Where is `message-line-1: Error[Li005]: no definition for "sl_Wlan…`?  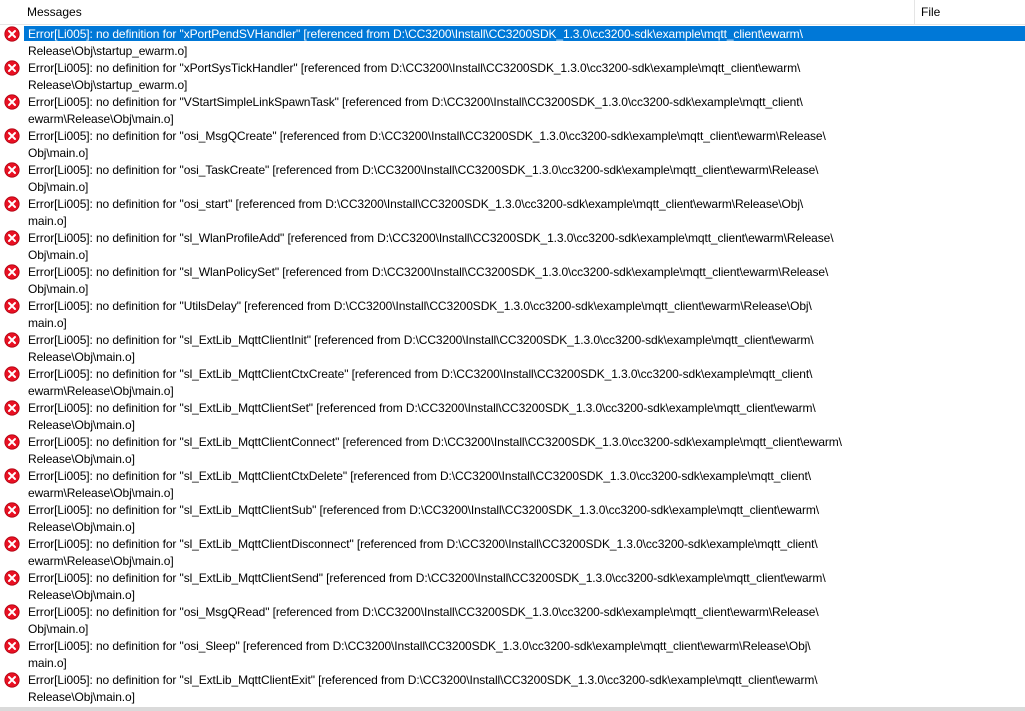
message-line-1: Error[Li005]: no definition for "sl_Wlan… is located at coordinates (431, 238).